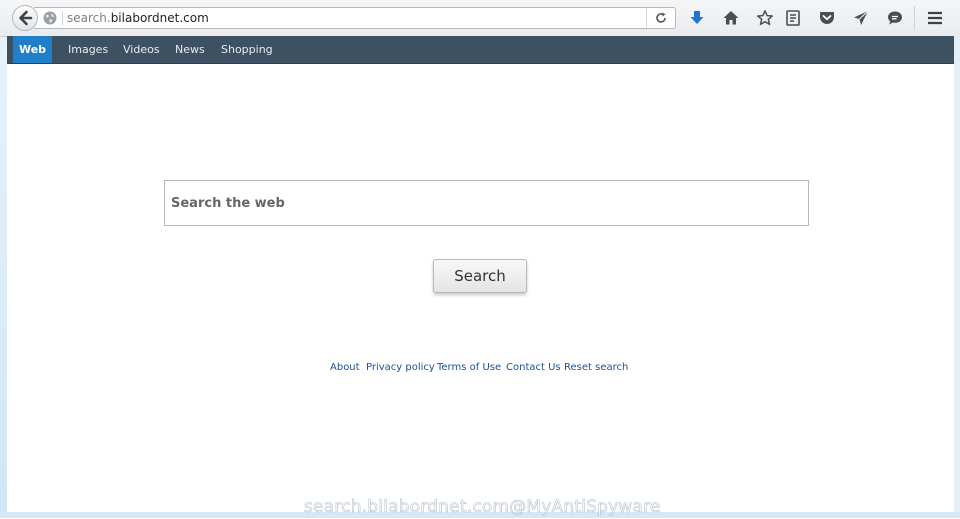  What do you see at coordinates (533, 368) in the screenshot?
I see `footer-link-contact-us: Contact Us` at bounding box center [533, 368].